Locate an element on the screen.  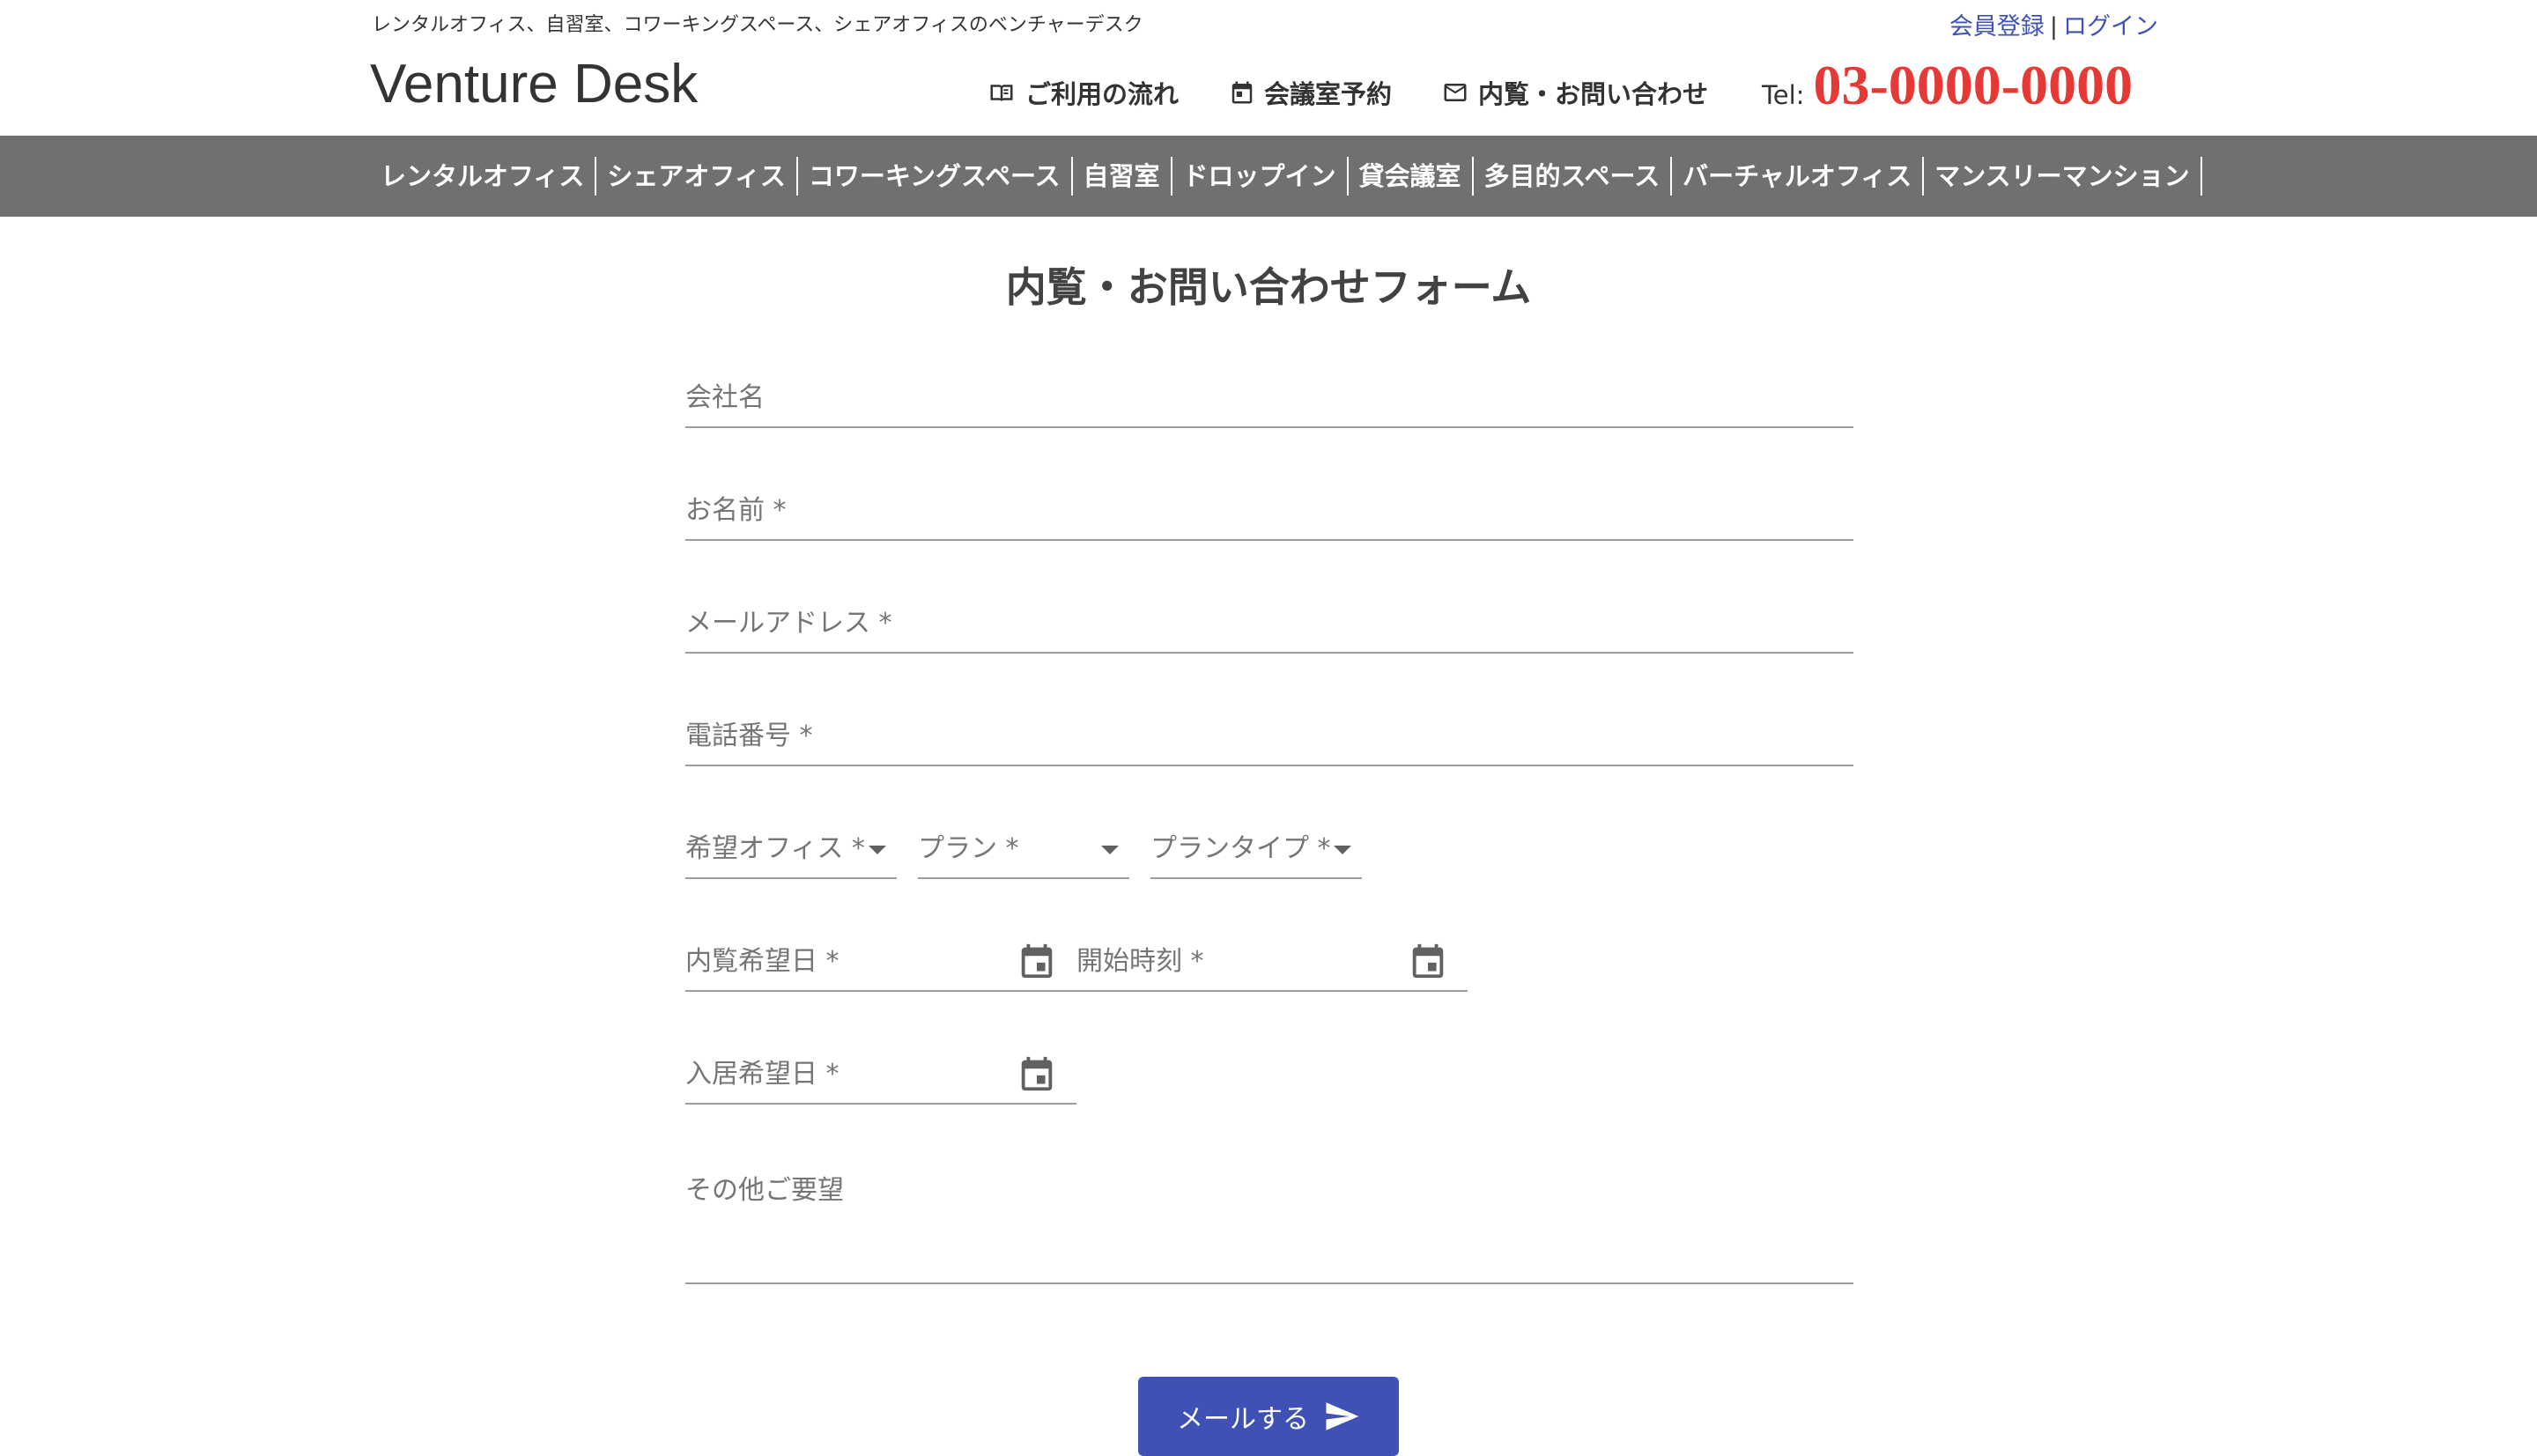
move-in-date-field: 入居希望日 * is located at coordinates (881, 1071).